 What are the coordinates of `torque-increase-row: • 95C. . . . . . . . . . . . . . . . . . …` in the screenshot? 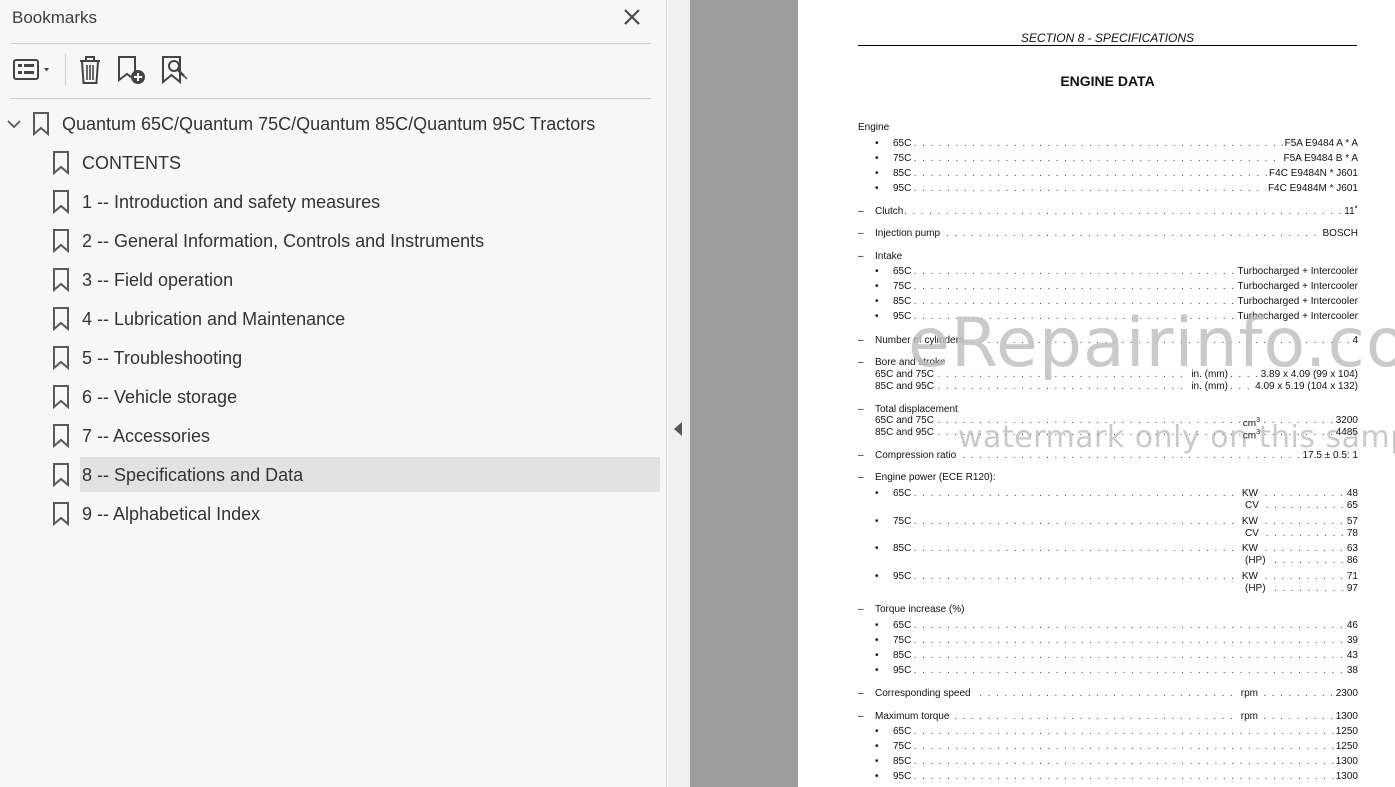 It's located at (1116, 670).